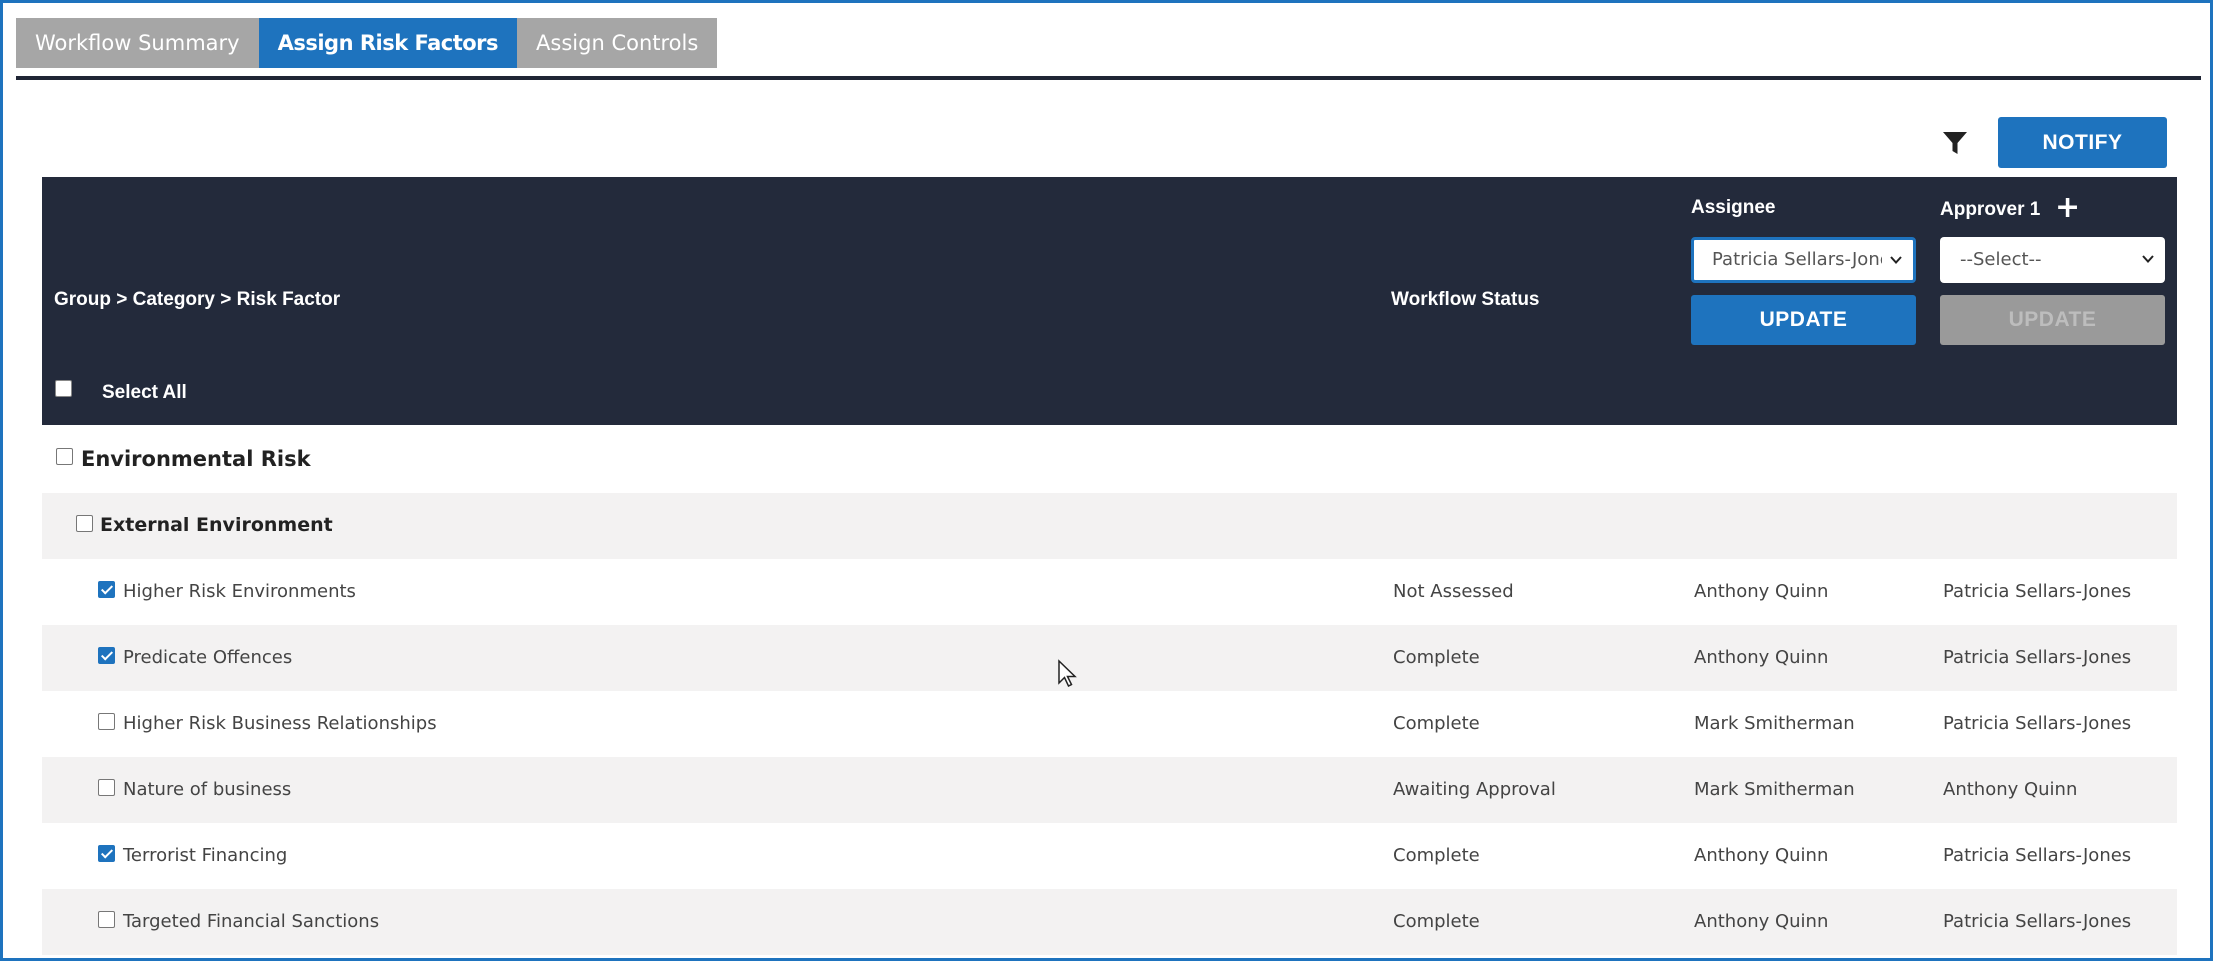  Describe the element at coordinates (64, 456) in the screenshot. I see `group-checkbox` at that location.